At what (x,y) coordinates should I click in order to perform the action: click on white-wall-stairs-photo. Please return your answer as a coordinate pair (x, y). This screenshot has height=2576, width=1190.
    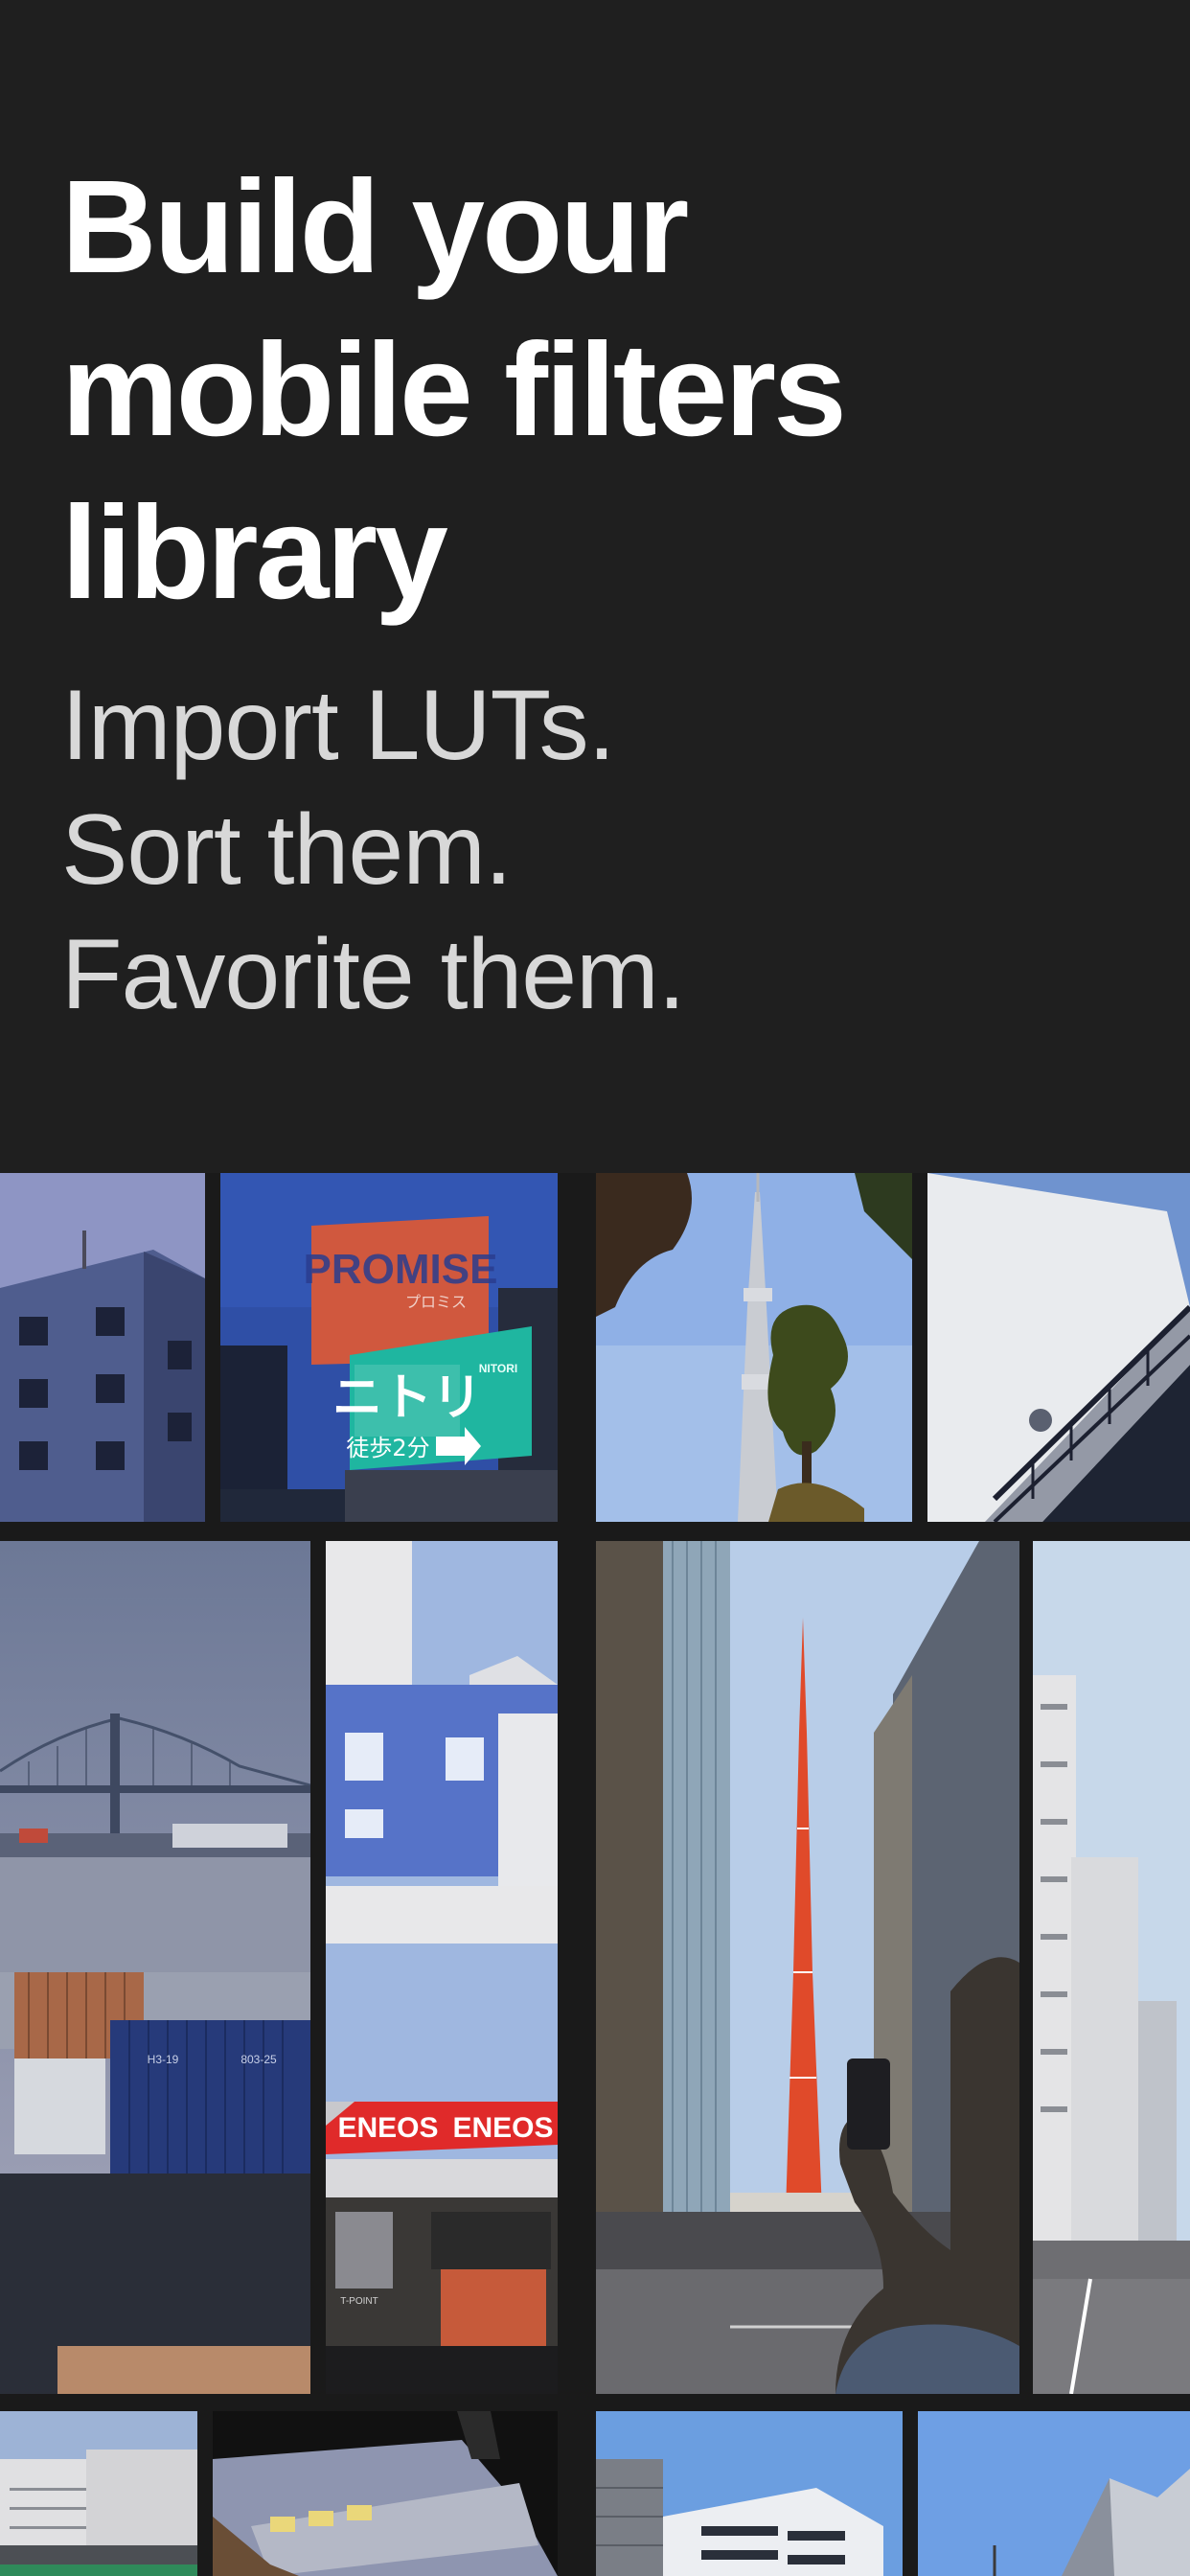
    Looking at the image, I should click on (1059, 1347).